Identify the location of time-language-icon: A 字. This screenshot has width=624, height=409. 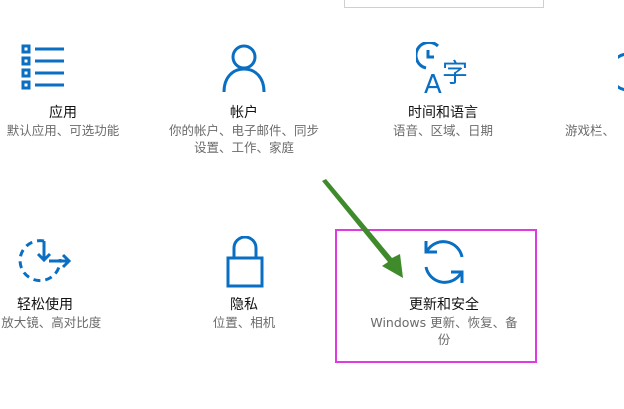
(444, 68).